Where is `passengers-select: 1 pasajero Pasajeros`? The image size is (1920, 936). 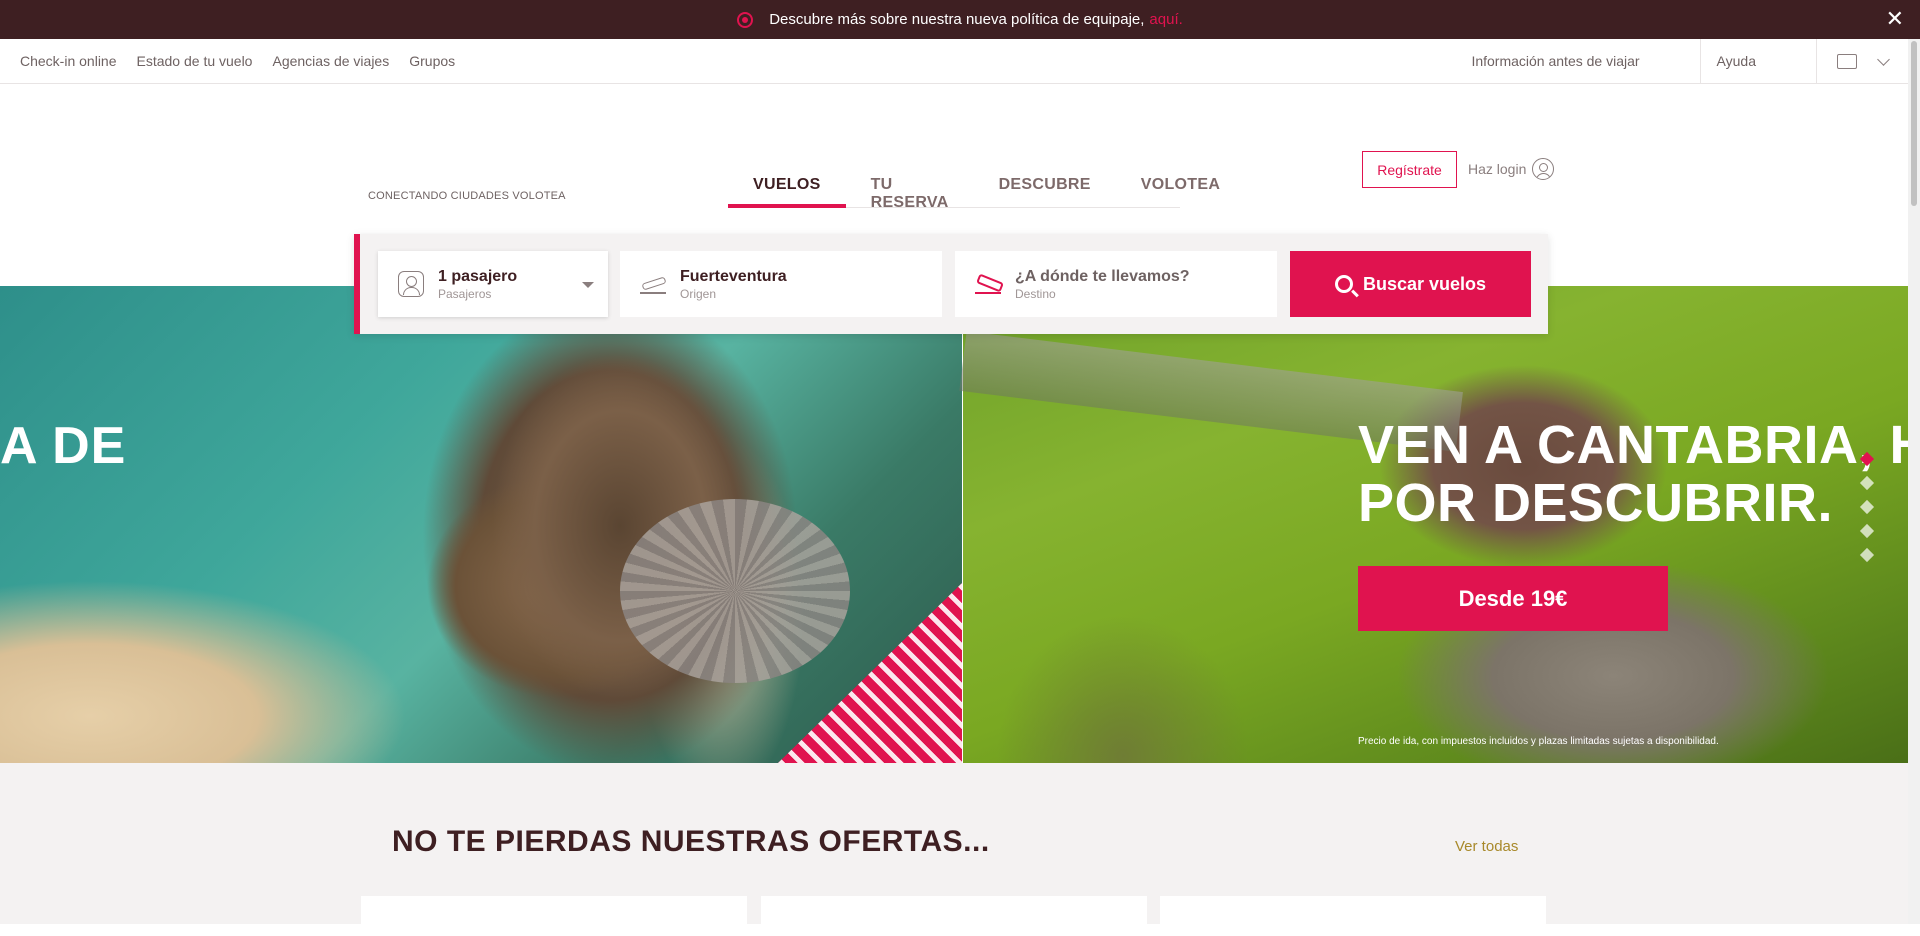
passengers-select: 1 pasajero Pasajeros is located at coordinates (493, 284).